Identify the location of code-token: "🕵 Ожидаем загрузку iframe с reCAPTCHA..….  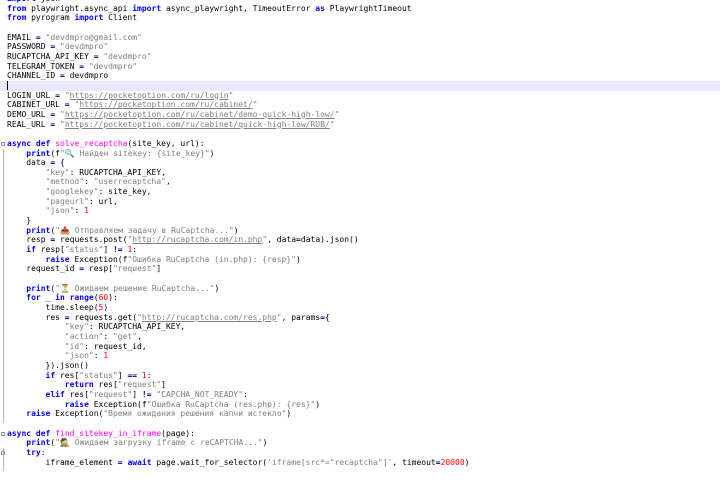
(159, 443).